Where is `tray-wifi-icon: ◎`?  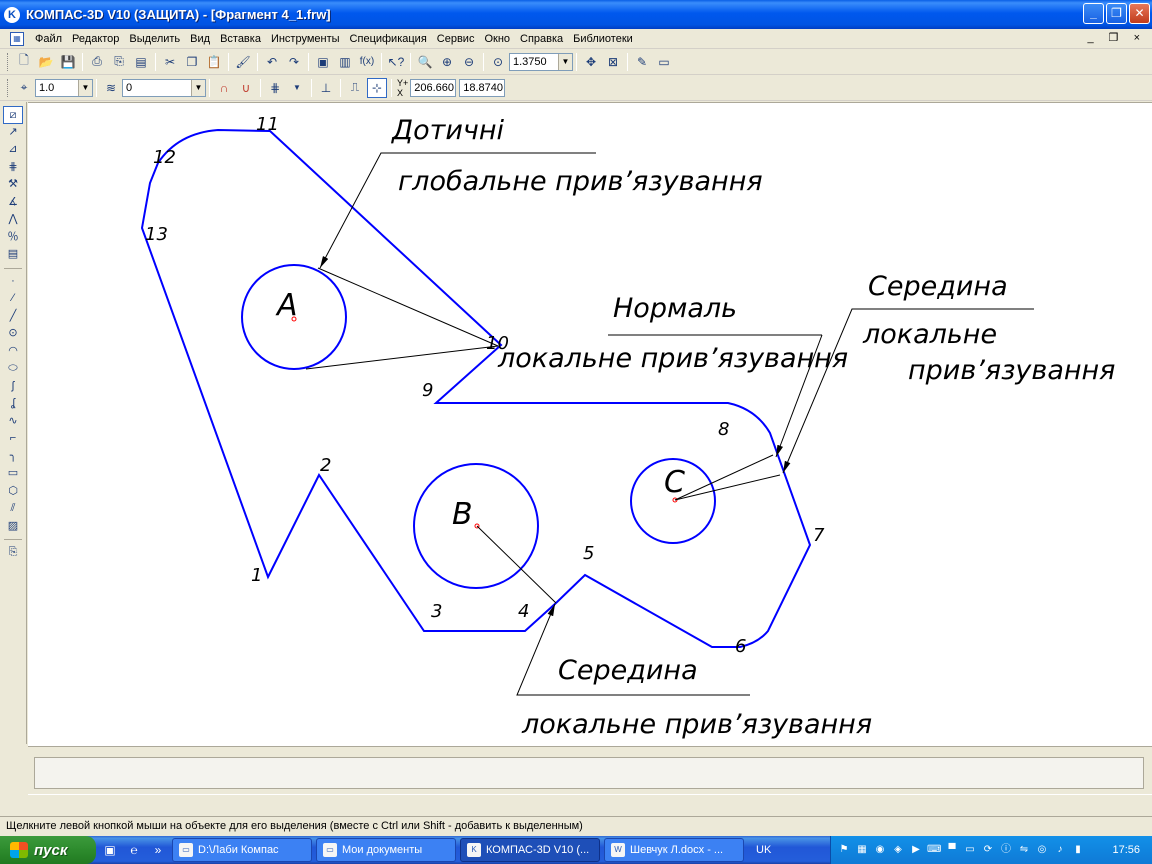 tray-wifi-icon: ◎ is located at coordinates (1042, 850).